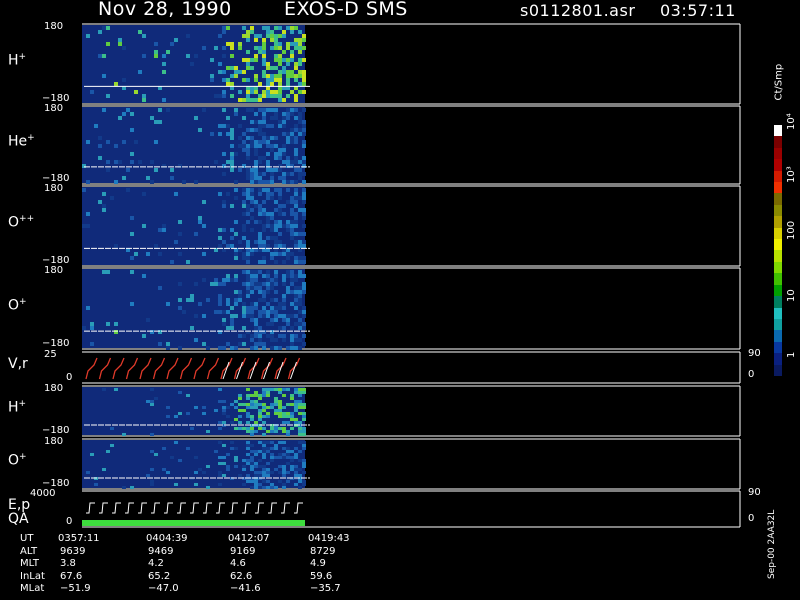 Image resolution: width=800 pixels, height=600 pixels. I want to click on panel-label-2: O++, so click(21, 222).